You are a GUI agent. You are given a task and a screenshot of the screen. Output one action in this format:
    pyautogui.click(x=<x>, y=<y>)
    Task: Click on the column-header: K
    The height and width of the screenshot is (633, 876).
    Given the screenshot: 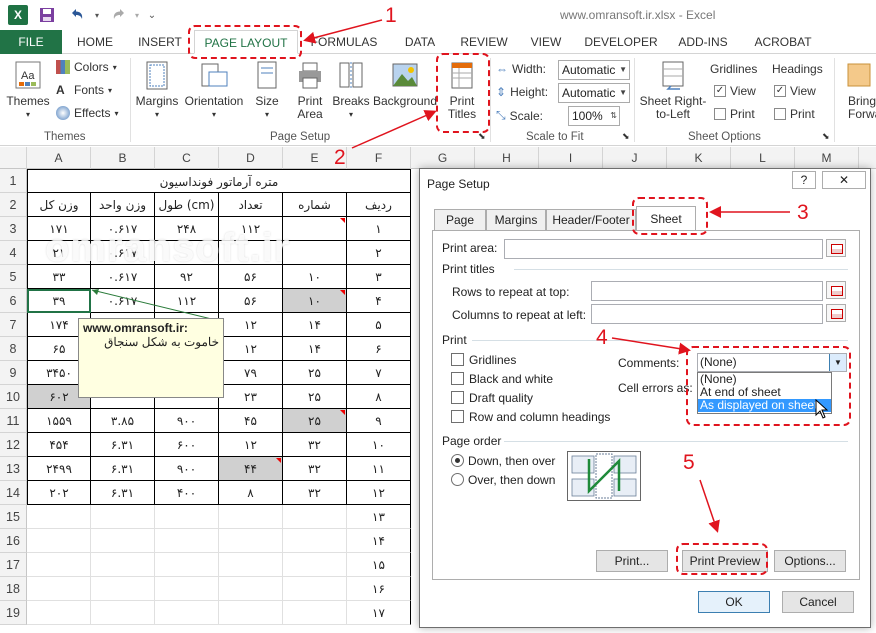 What is the action you would take?
    pyautogui.click(x=699, y=158)
    